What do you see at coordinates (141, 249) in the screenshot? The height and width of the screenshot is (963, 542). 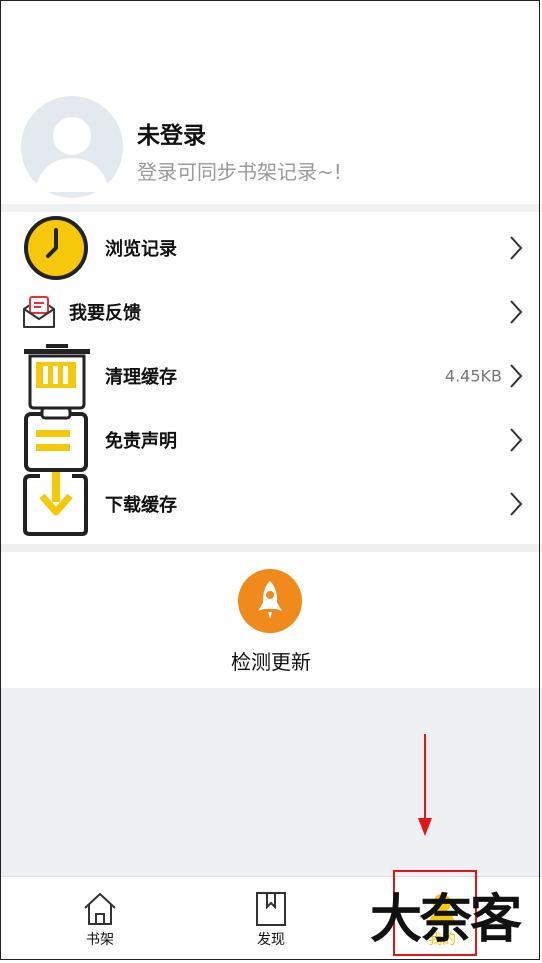 I see `menu-item-label: 浏览记录` at bounding box center [141, 249].